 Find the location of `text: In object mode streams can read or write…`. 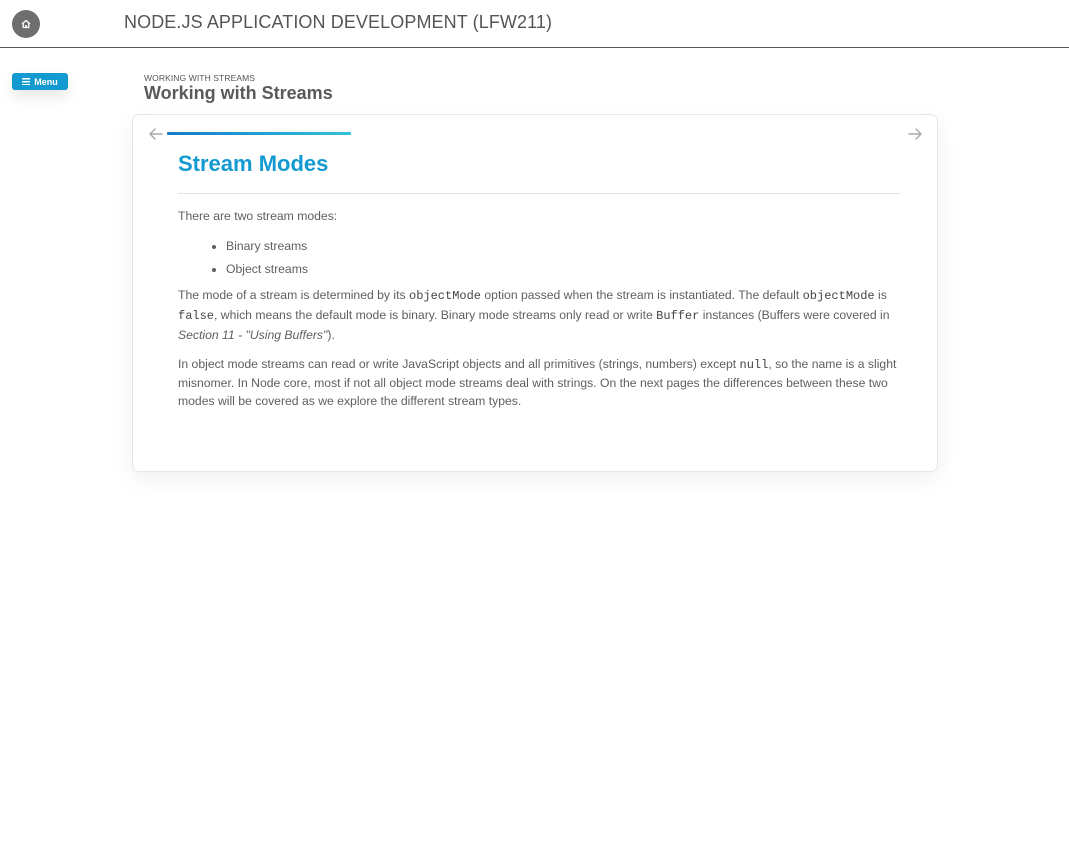

text: In object mode streams can read or write… is located at coordinates (459, 364).